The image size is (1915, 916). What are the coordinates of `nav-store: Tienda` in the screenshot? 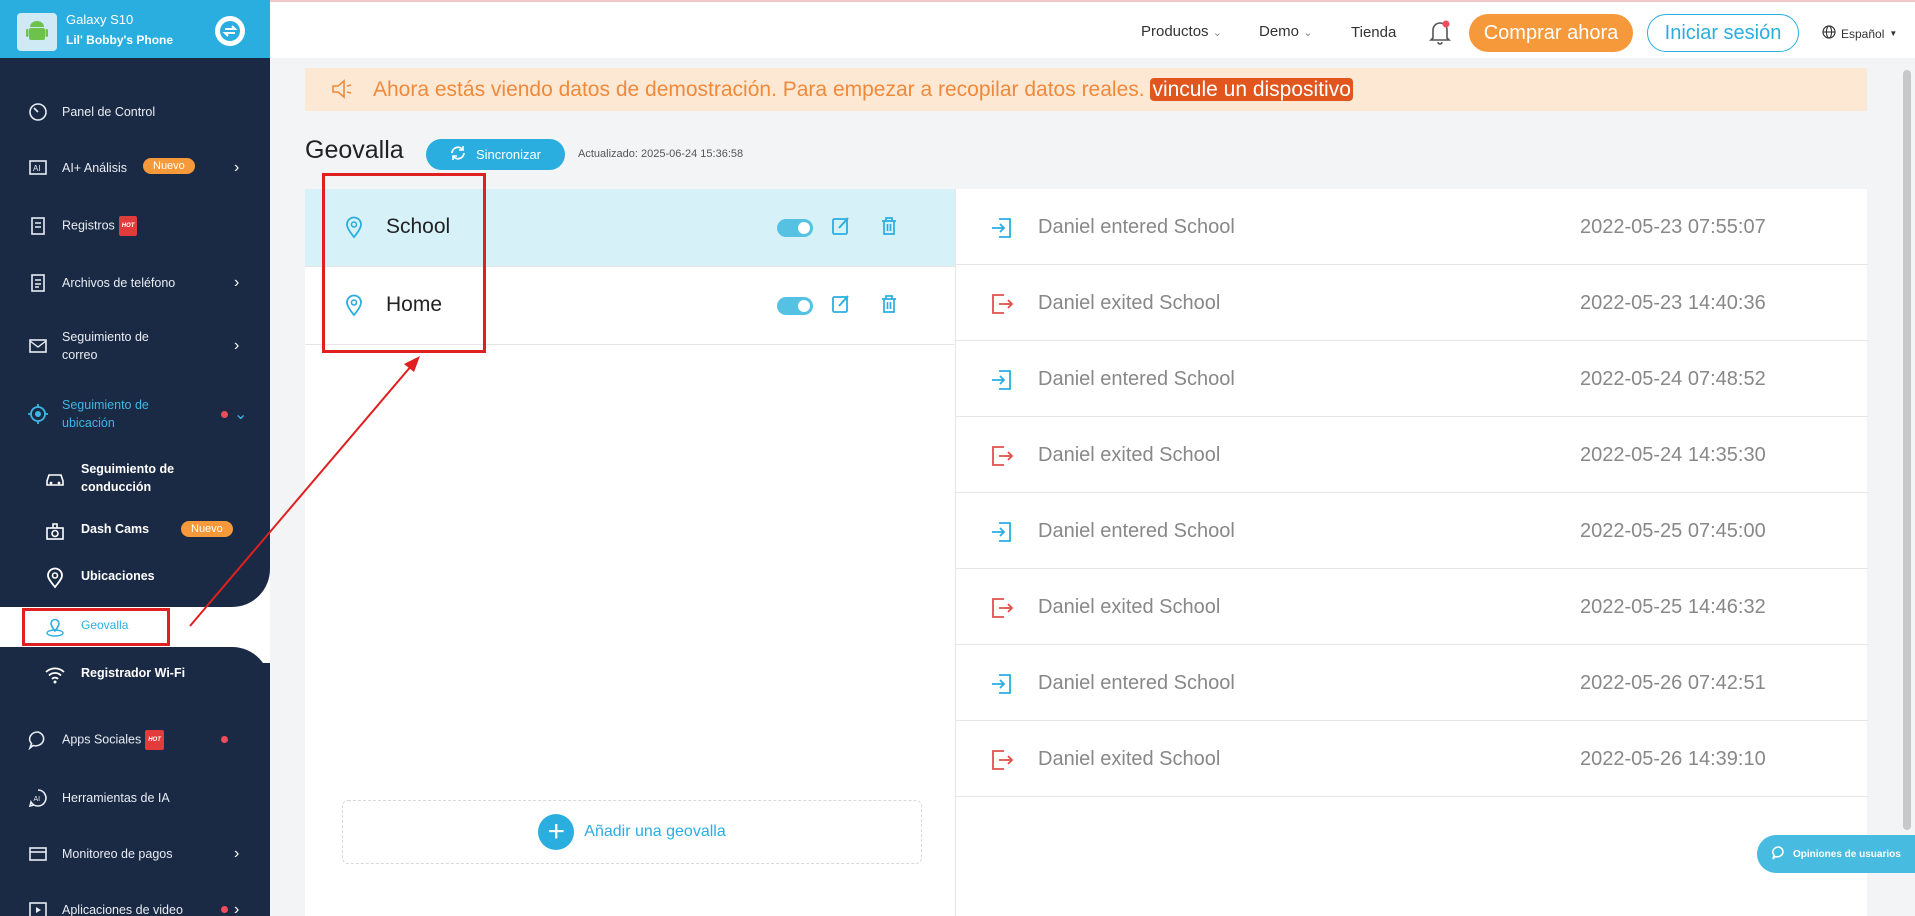 It's located at (1373, 32).